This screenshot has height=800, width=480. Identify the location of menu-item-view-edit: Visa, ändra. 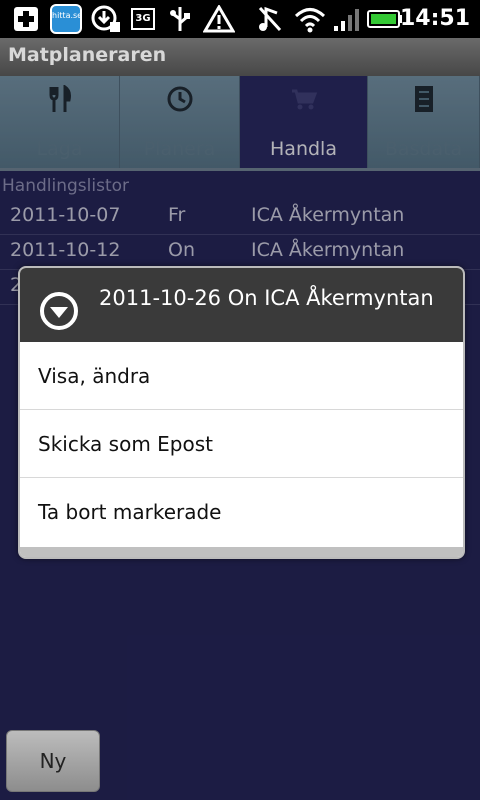
(241, 376).